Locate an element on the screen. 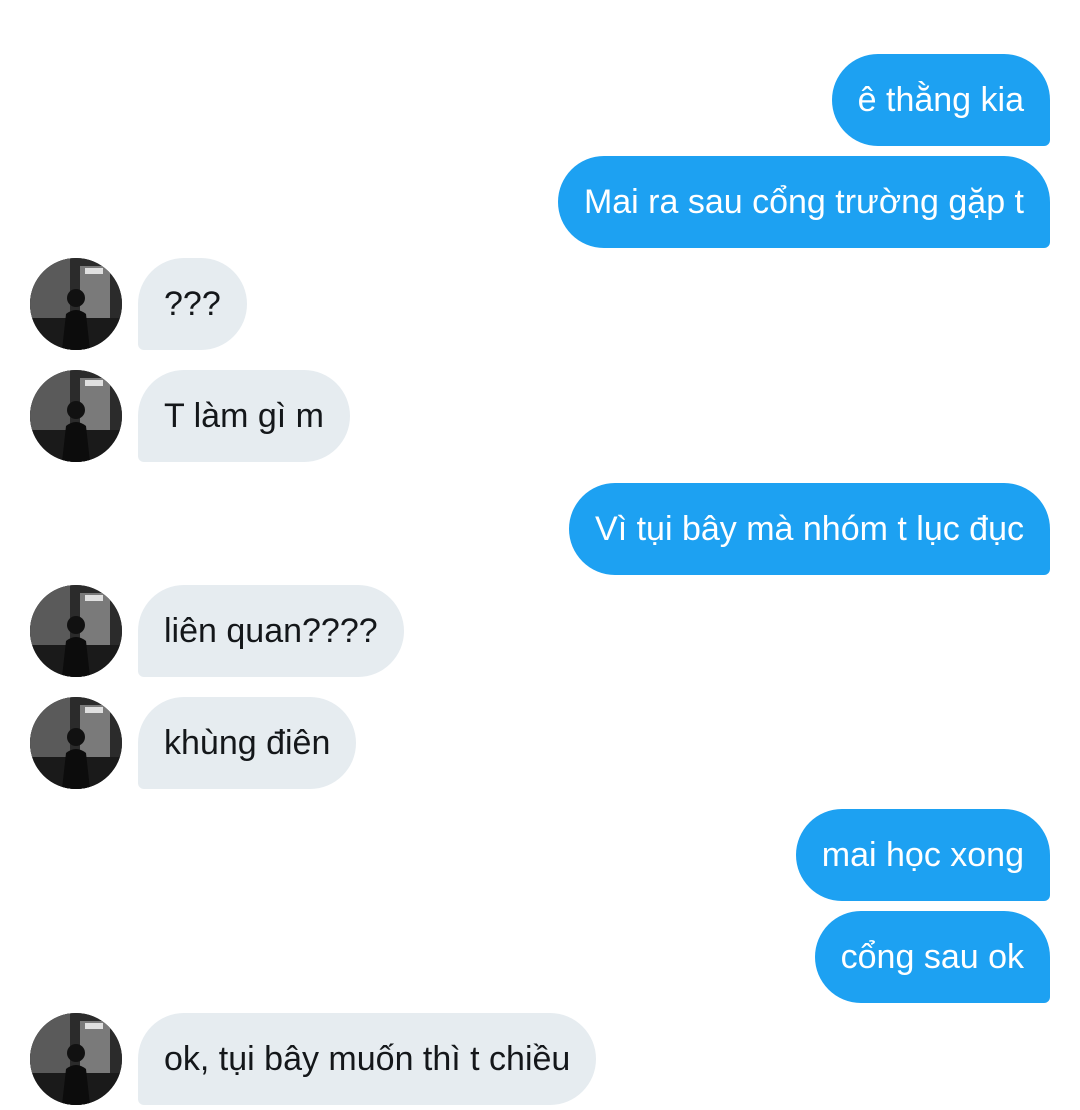 Image resolution: width=1080 pixels, height=1110 pixels. outgoing-message-bubble: cổng sau ok is located at coordinates (932, 957).